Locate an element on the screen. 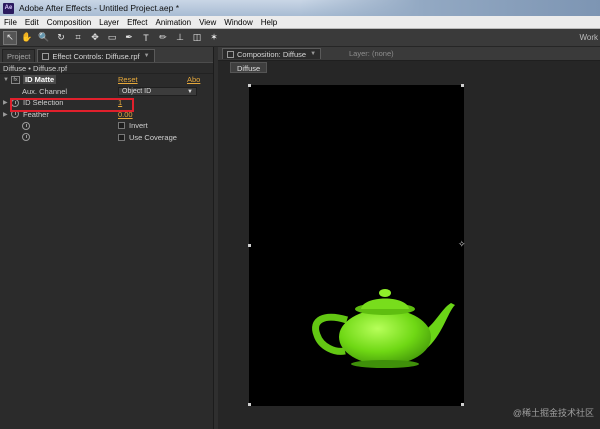 This screenshot has height=429, width=600. menu-window: Window is located at coordinates (238, 22).